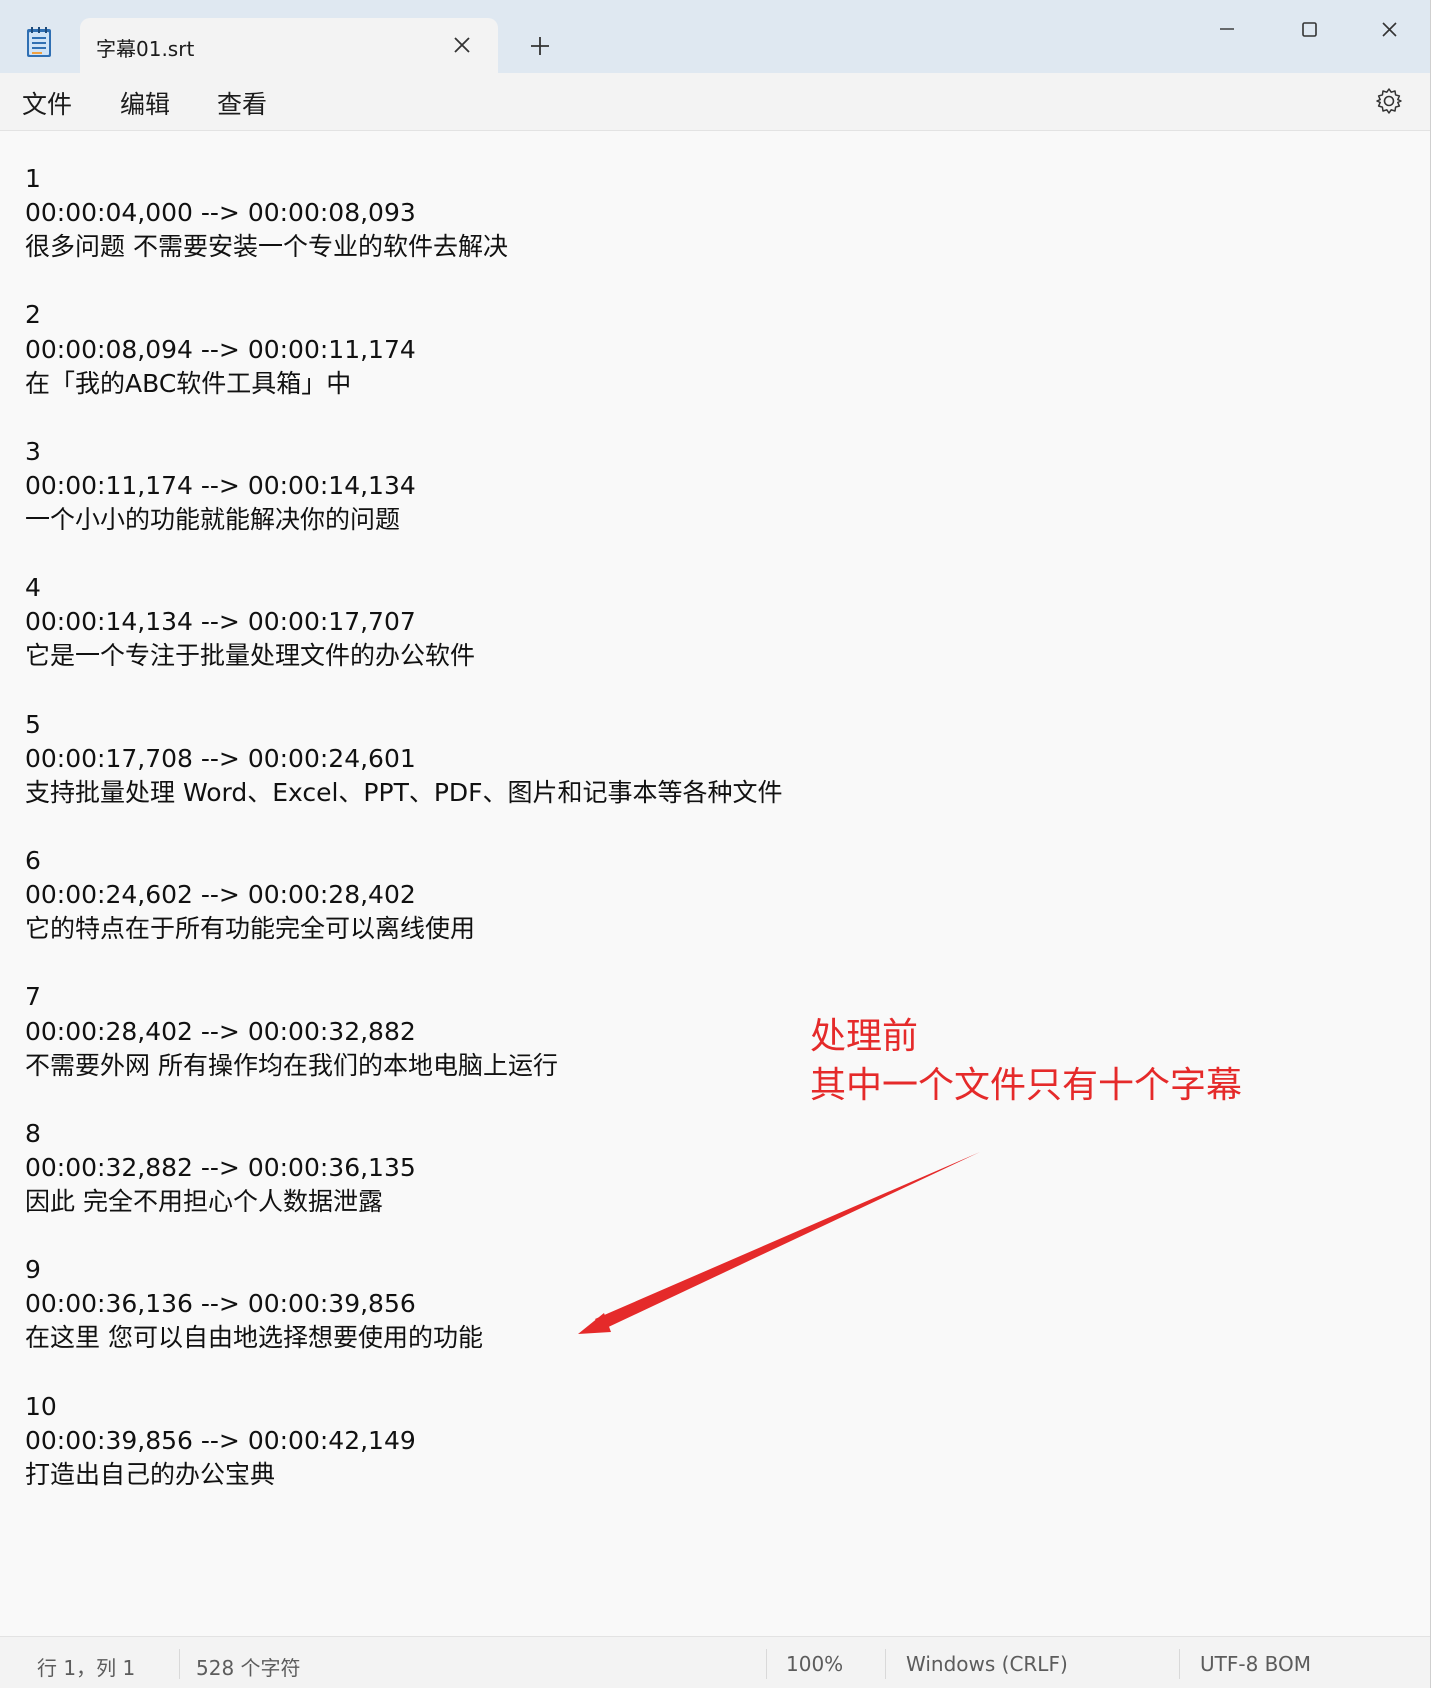 This screenshot has width=1440, height=1688. I want to click on minimize-icon, so click(1227, 29).